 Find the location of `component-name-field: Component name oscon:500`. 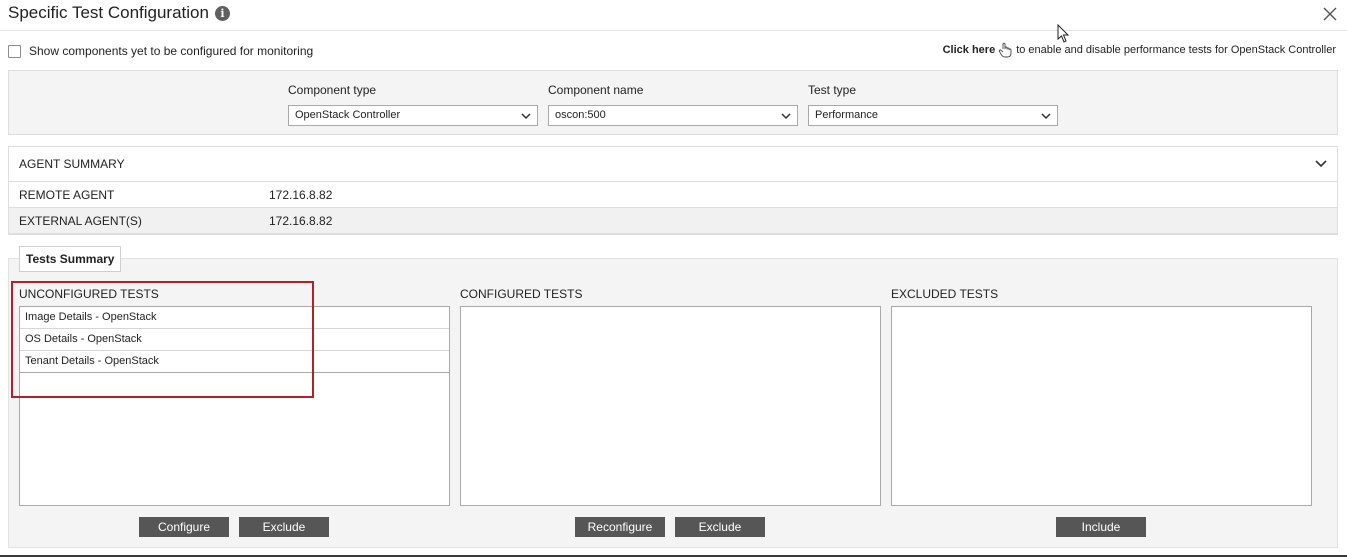

component-name-field: Component name oscon:500 is located at coordinates (673, 104).